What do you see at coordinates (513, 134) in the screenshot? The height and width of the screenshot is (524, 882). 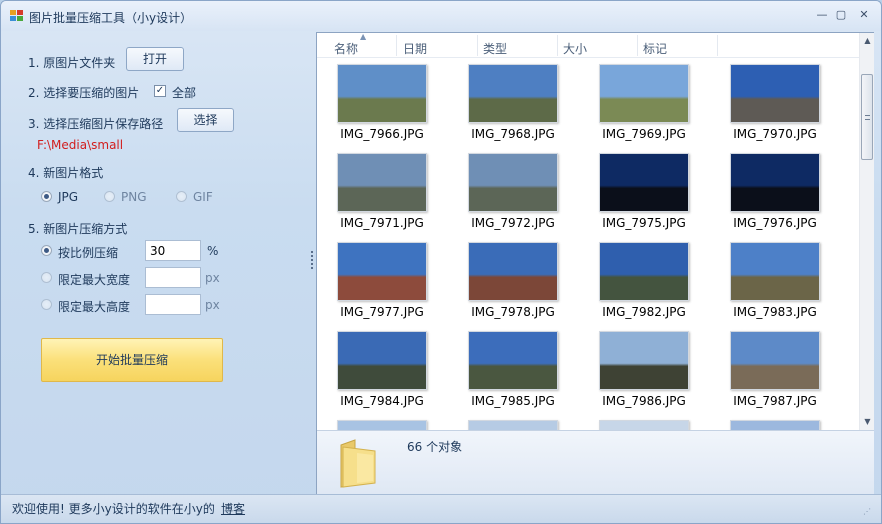 I see `thumbnail-filename: IMG_7968.JPG` at bounding box center [513, 134].